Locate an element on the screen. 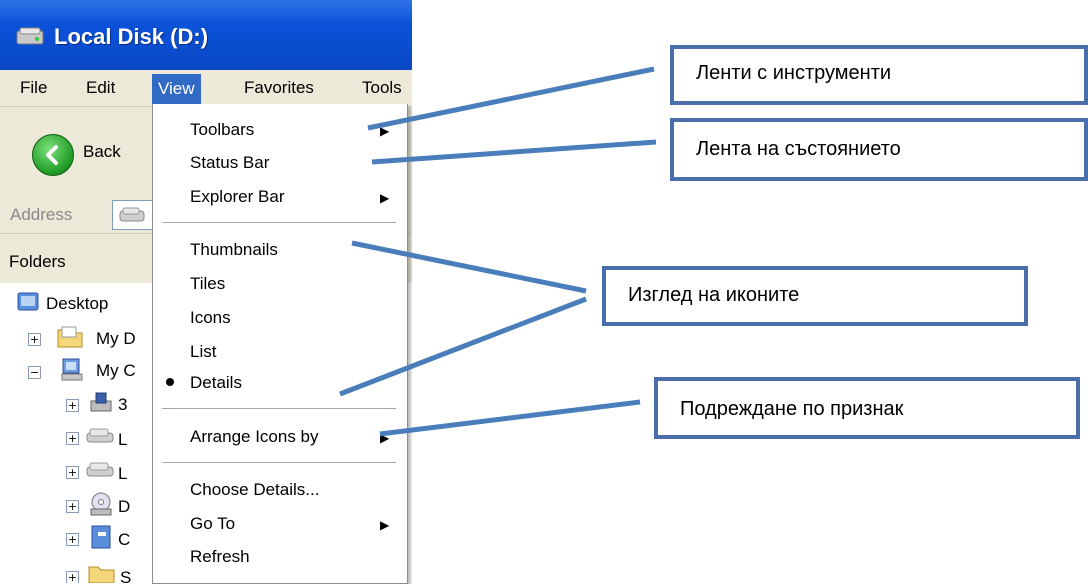 The height and width of the screenshot is (584, 1088). callout-arrange-text: Подреждане по признак is located at coordinates (792, 409).